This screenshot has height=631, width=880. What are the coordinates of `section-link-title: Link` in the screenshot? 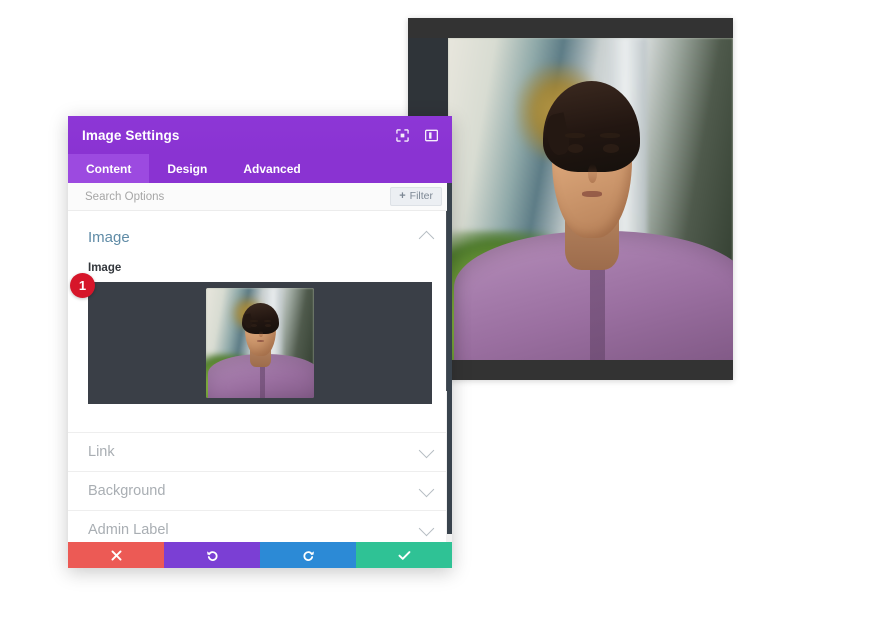 It's located at (101, 452).